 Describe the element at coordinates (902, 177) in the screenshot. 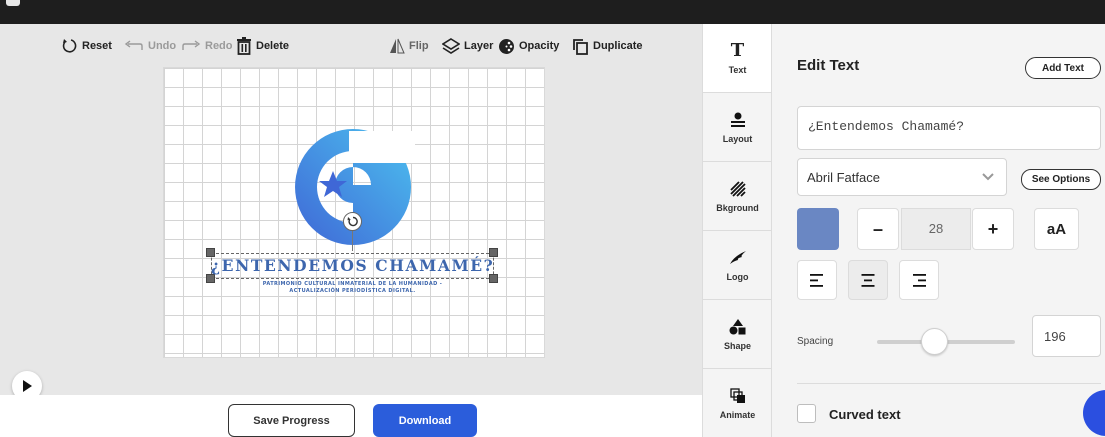

I see `font-select: Abril Fatface` at that location.